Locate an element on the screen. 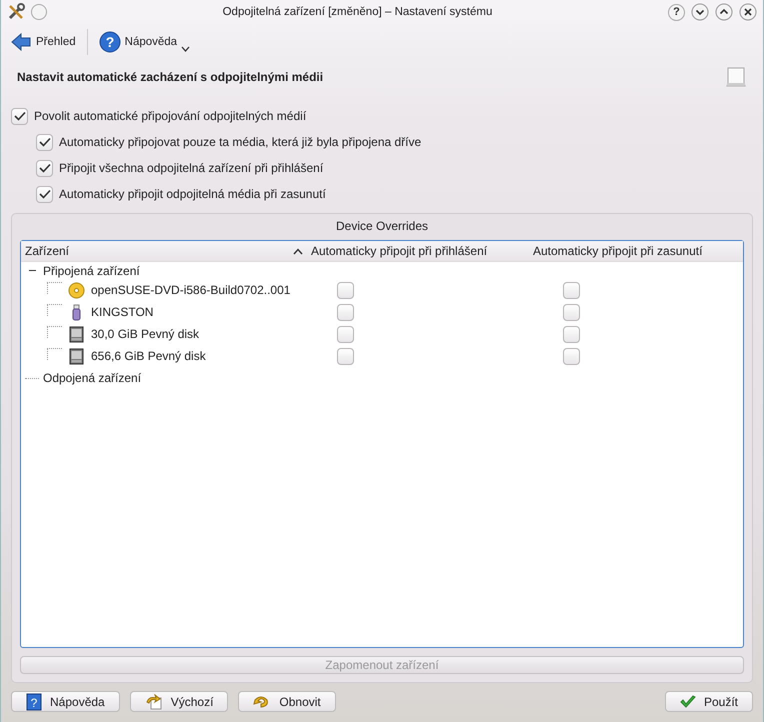  tree-item: 656,6 GiB Pevný disk is located at coordinates (148, 356).